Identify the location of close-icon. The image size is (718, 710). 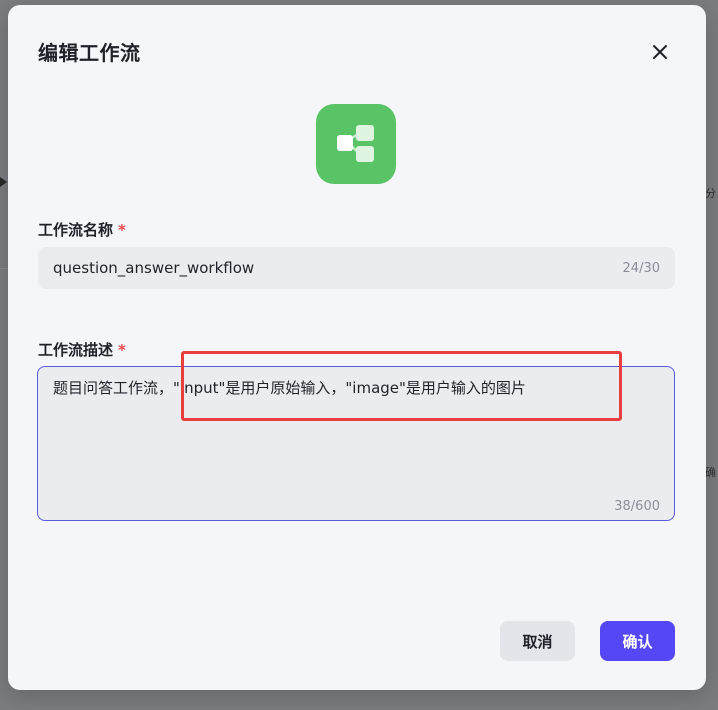
(660, 52).